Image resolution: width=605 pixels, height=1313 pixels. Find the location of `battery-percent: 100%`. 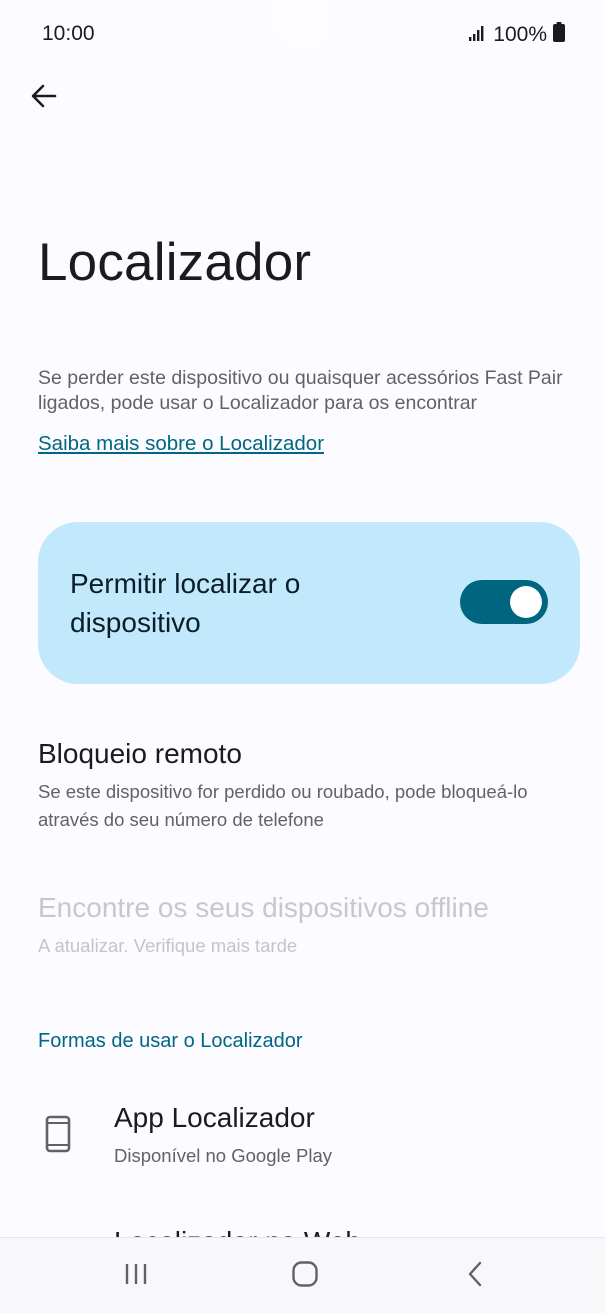

battery-percent: 100% is located at coordinates (520, 34).